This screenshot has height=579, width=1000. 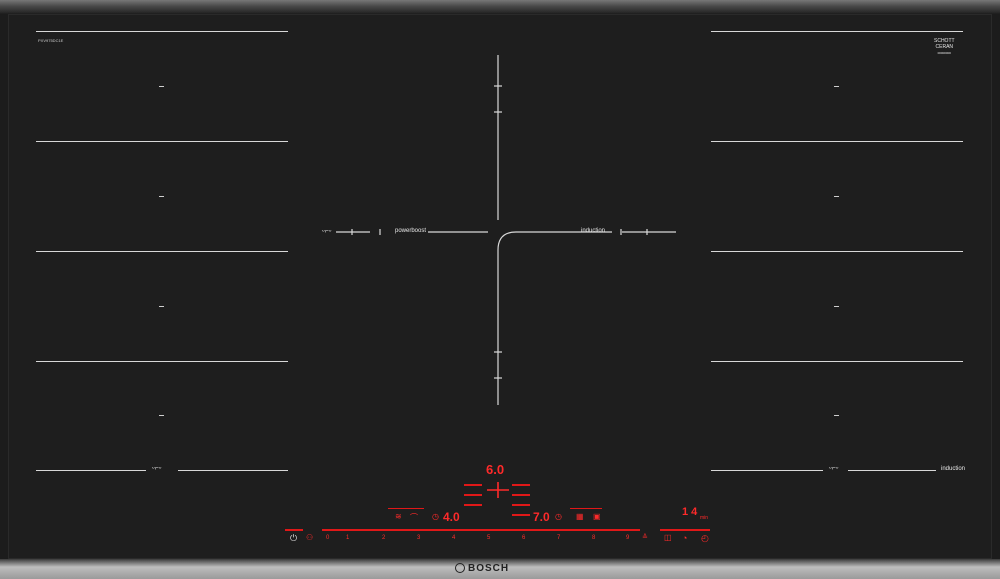 What do you see at coordinates (523, 538) in the screenshot?
I see `power-level-6: 6` at bounding box center [523, 538].